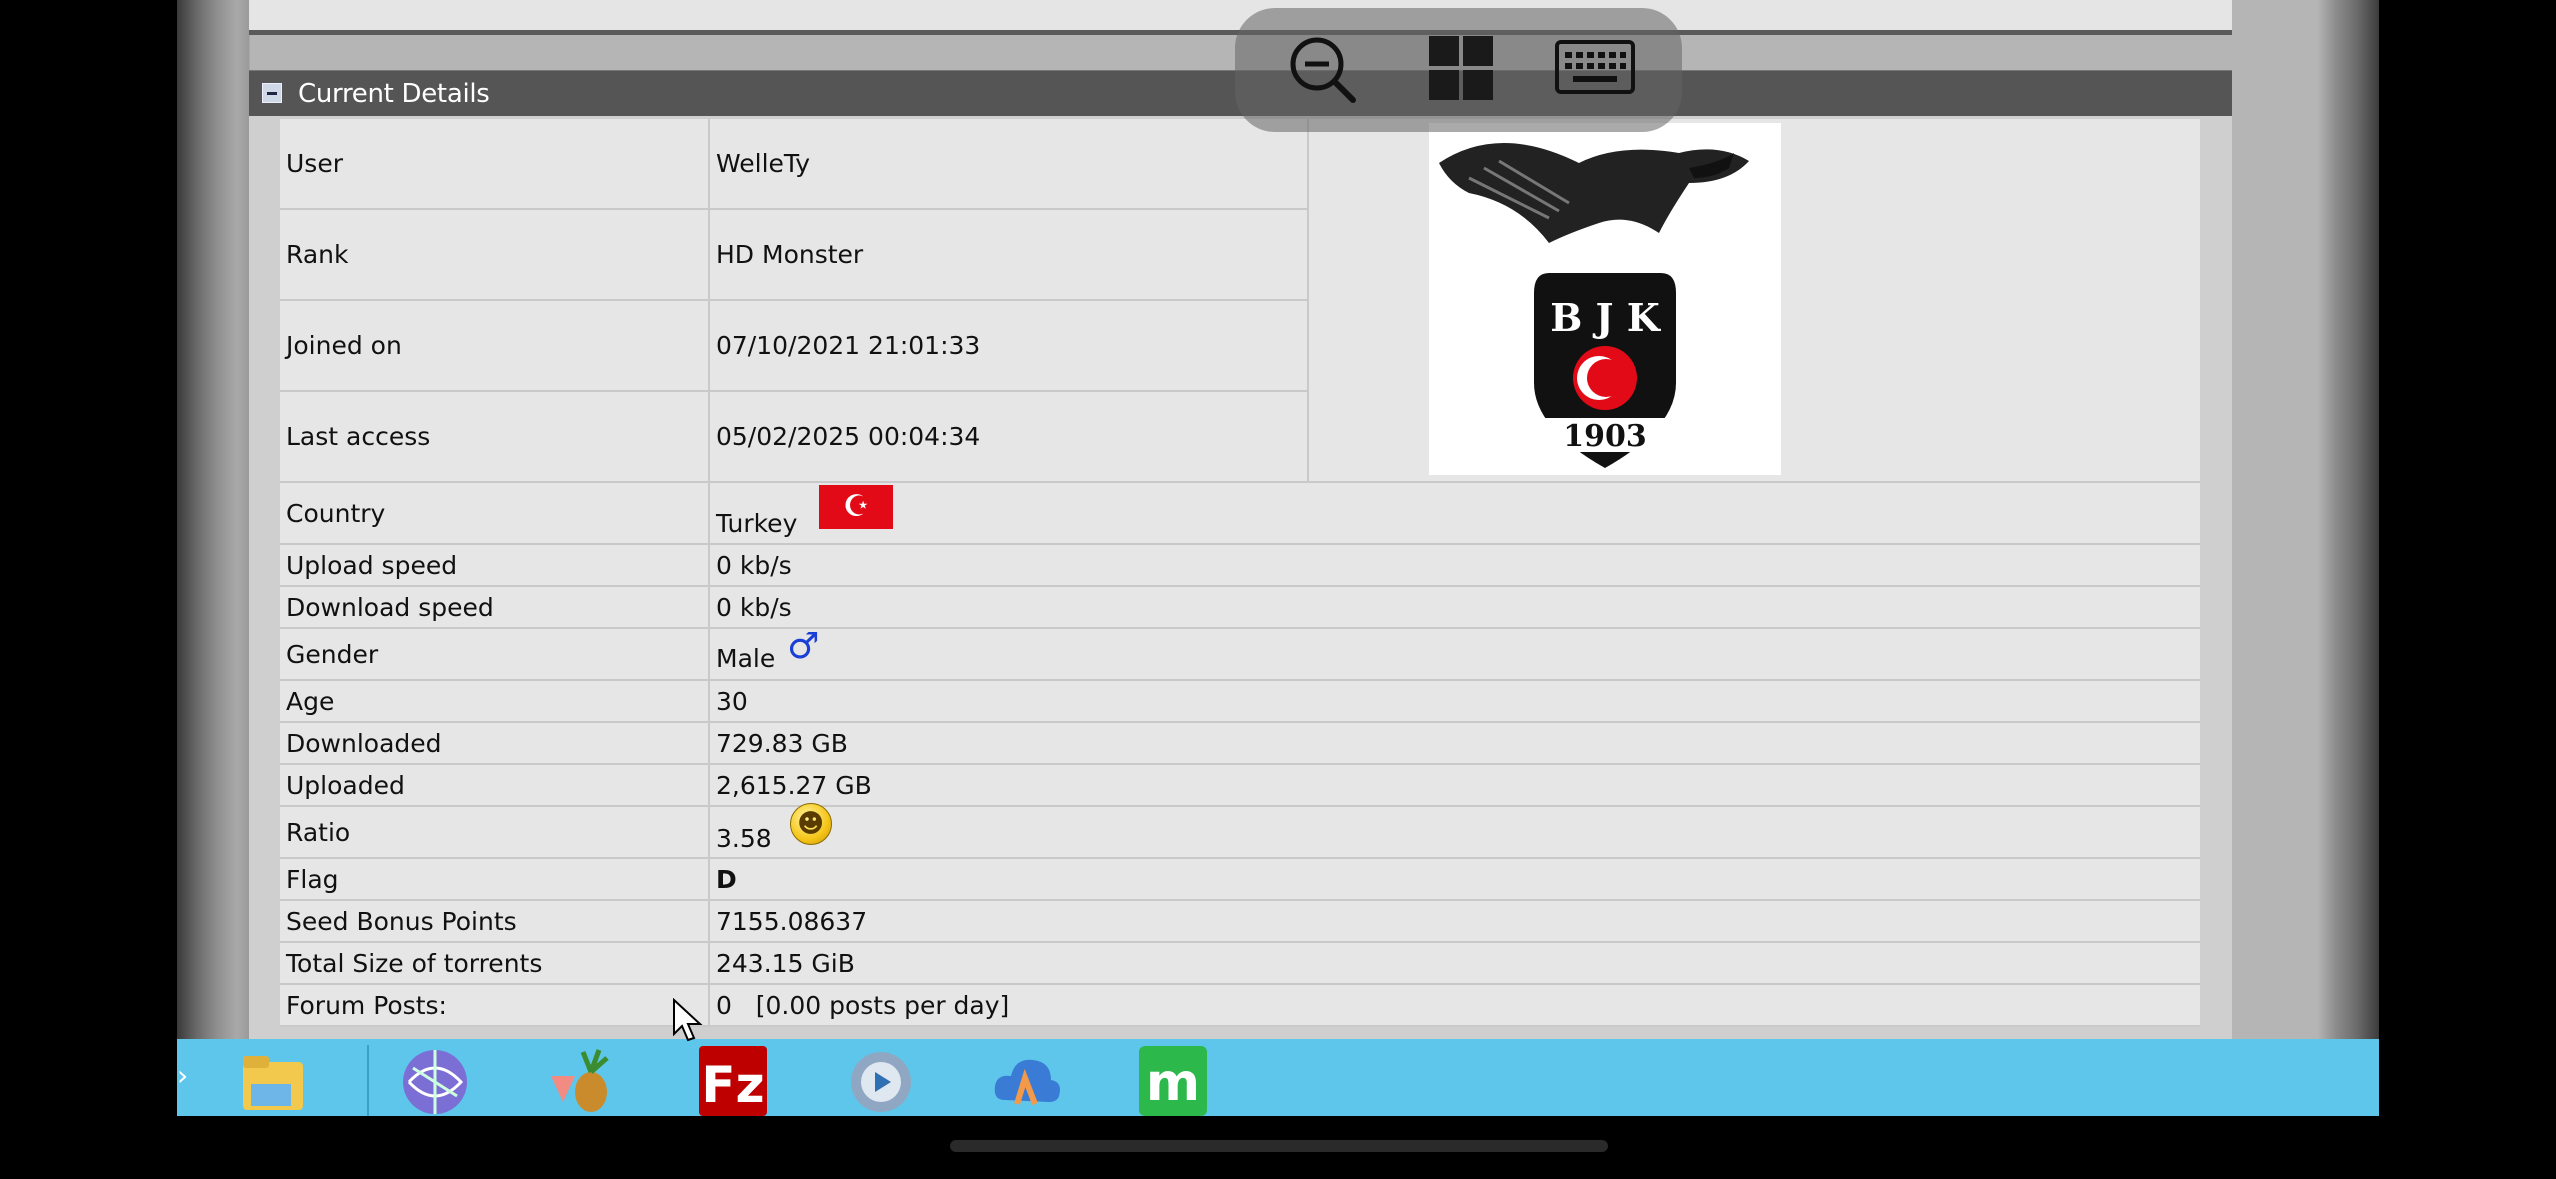  What do you see at coordinates (368, 1080) in the screenshot?
I see `taskbar-divider` at bounding box center [368, 1080].